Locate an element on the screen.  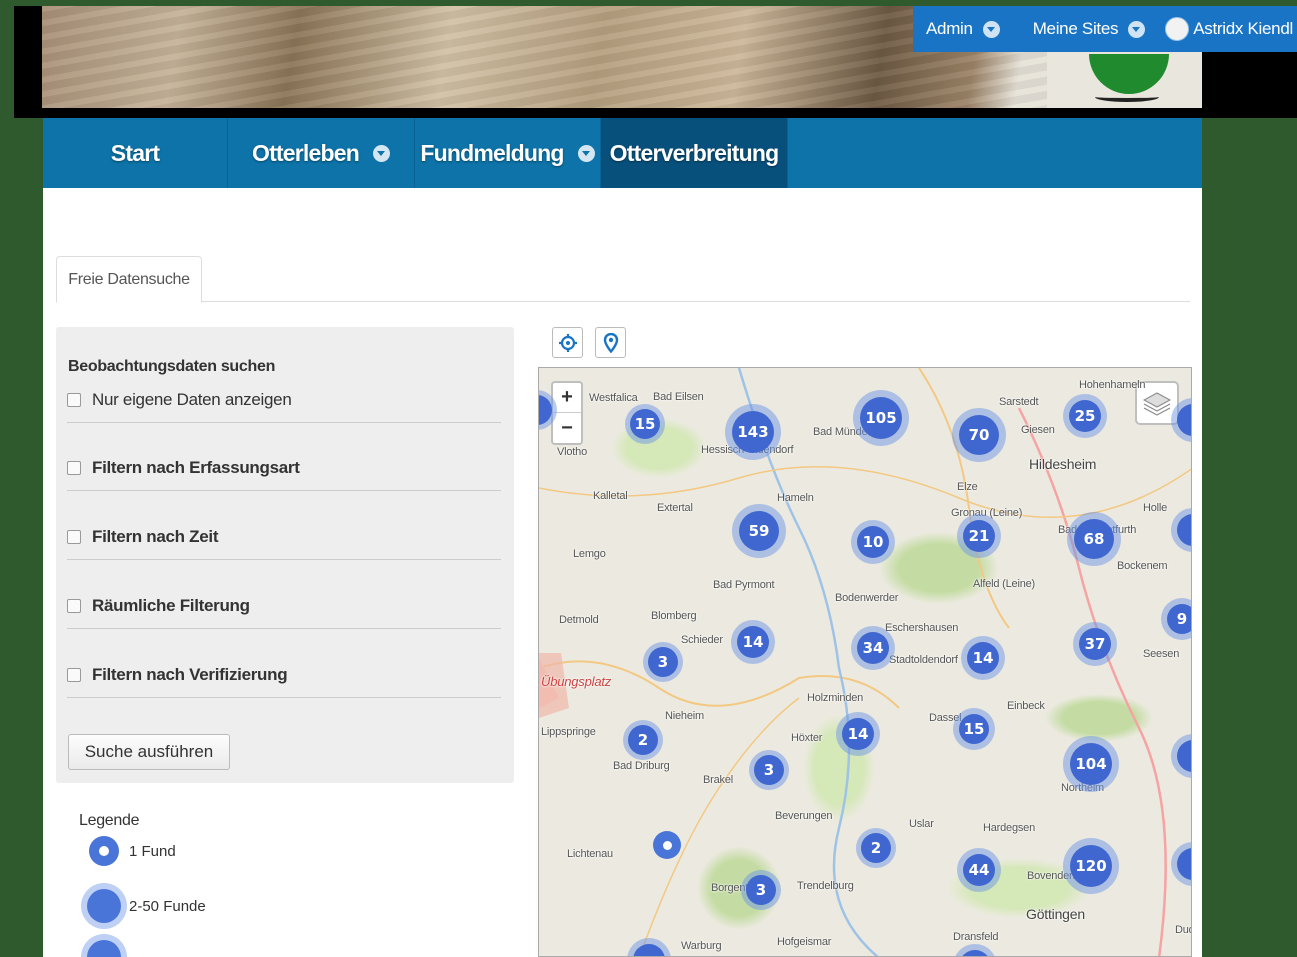
nav-item-start: Start is located at coordinates (135, 153).